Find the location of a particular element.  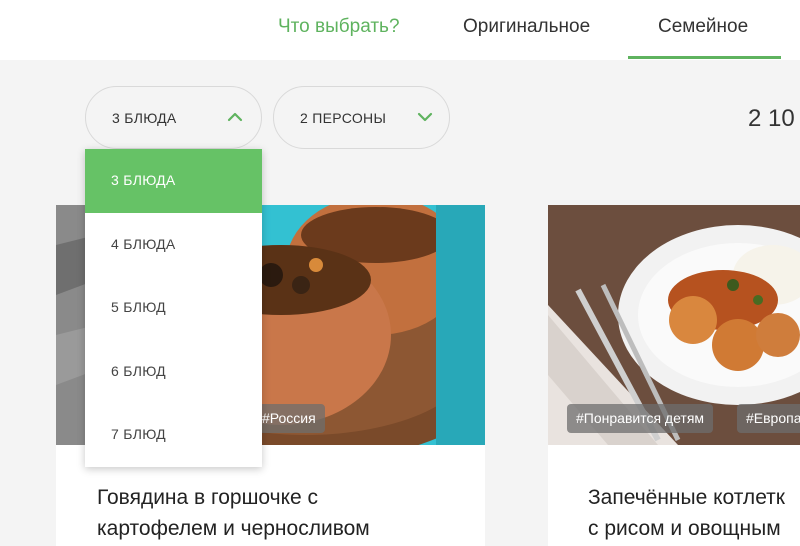

dishes-dropdown-menu: 3 БЛЮДА 4 БЛЮДА 5 БЛЮД 6 БЛЮД 7 БЛЮД is located at coordinates (173, 308).